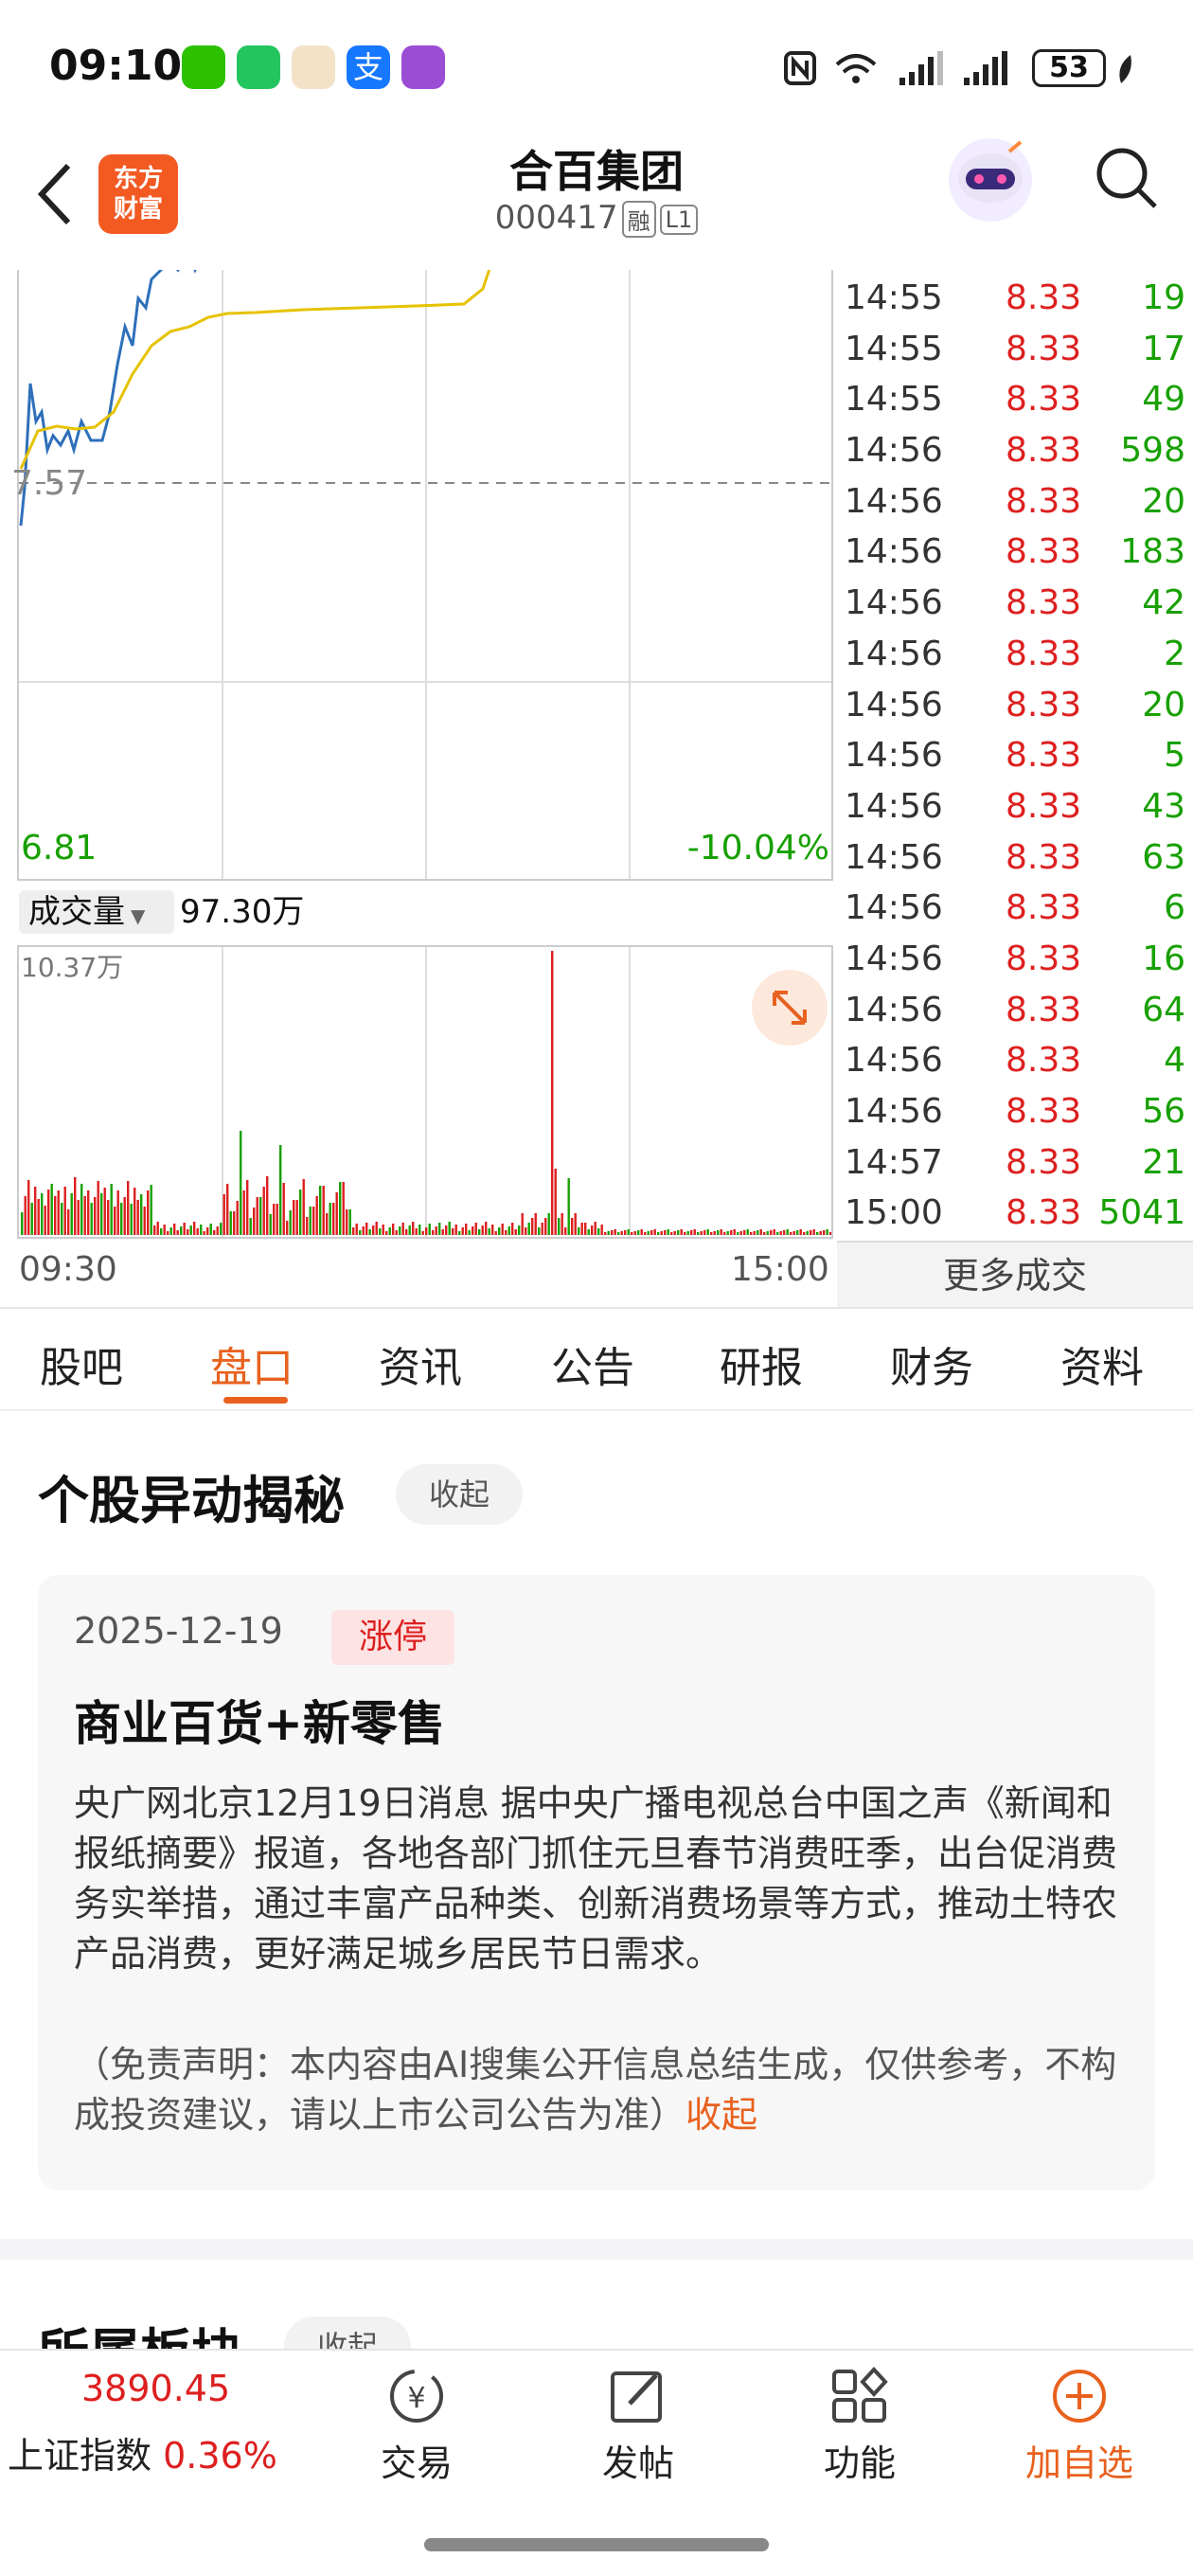  I want to click on anomaly-collapse-button: 收起, so click(459, 1494).